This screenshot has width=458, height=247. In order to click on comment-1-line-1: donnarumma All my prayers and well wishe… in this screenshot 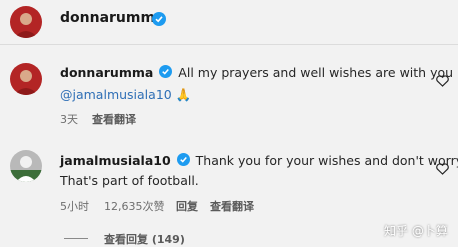, I will do `click(256, 73)`.